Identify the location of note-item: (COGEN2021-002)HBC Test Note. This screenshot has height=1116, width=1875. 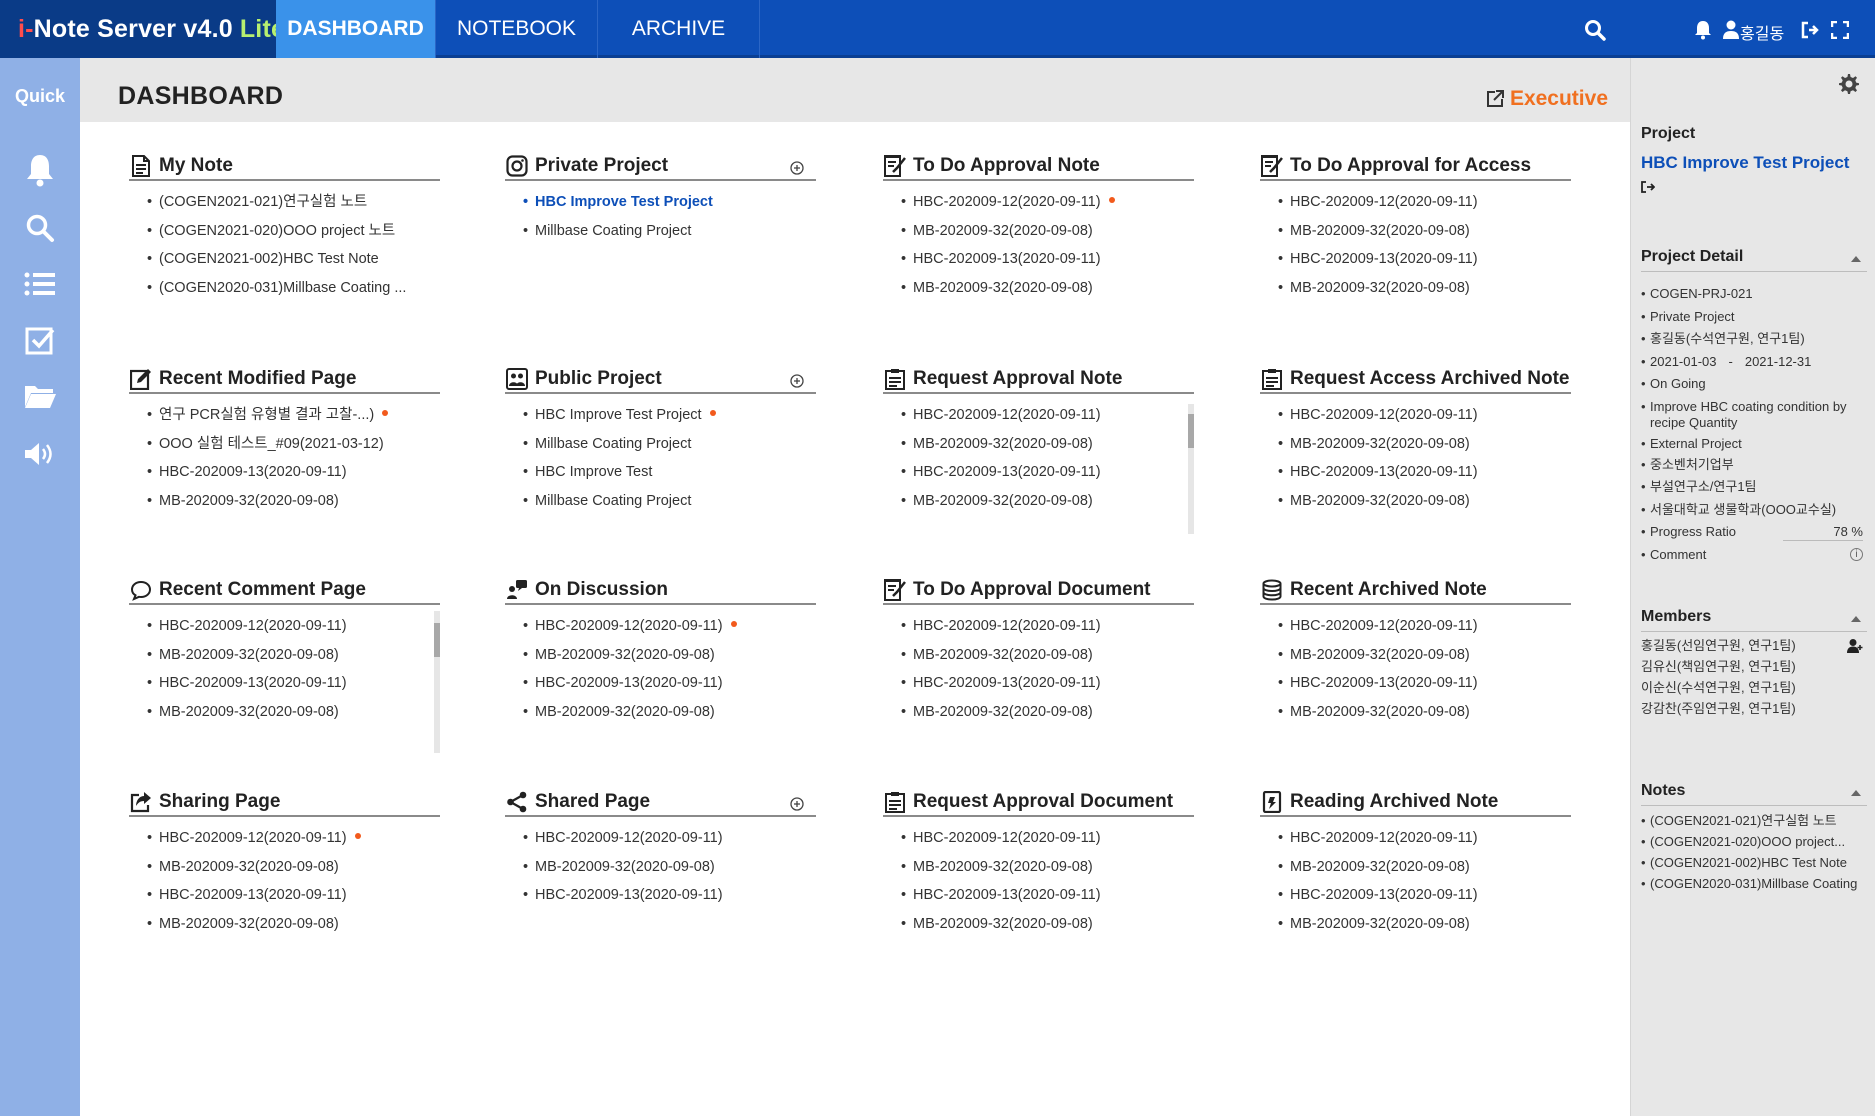
(1756, 865).